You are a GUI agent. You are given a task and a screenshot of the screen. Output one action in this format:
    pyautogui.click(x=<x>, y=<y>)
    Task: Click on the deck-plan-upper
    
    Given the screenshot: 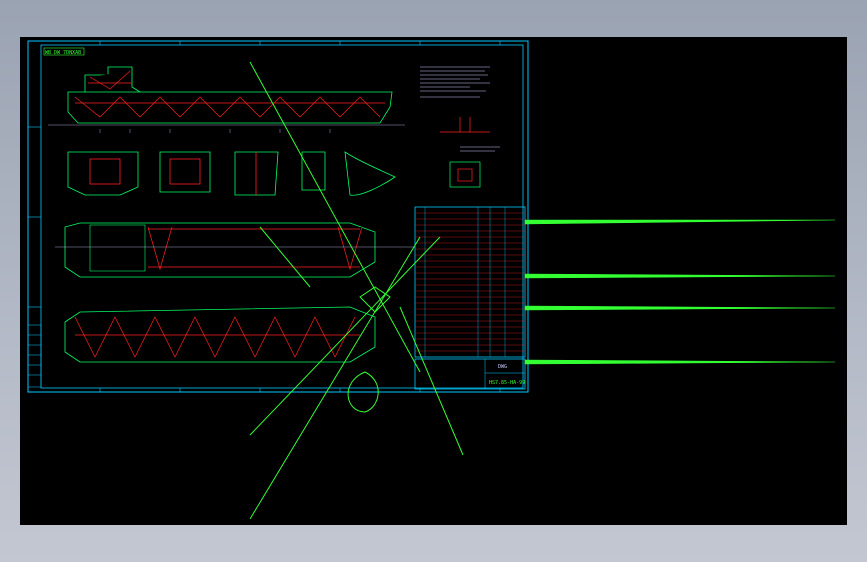 What is the action you would take?
    pyautogui.click(x=235, y=250)
    